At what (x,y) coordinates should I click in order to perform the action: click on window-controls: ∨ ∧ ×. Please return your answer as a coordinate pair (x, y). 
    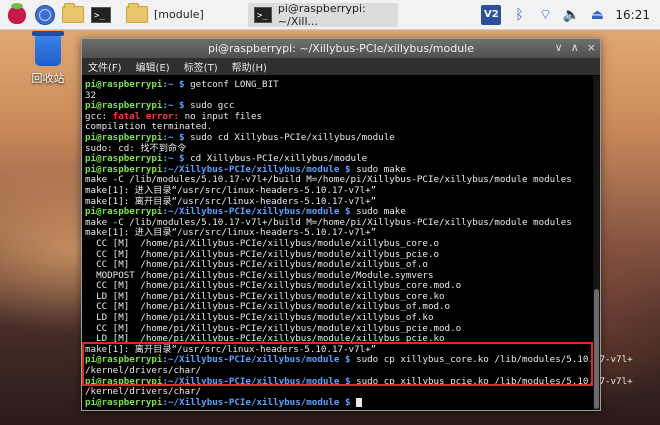
    Looking at the image, I should click on (575, 47).